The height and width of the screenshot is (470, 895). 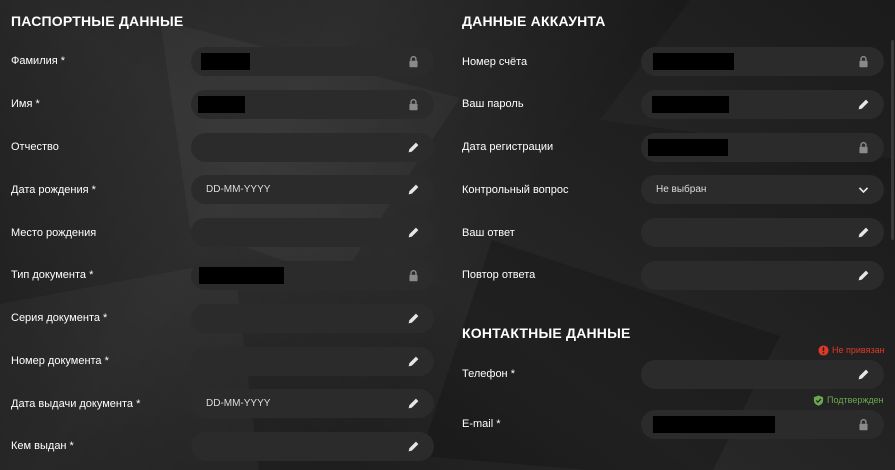 I want to click on patronymic-label: Отчество, so click(x=35, y=147).